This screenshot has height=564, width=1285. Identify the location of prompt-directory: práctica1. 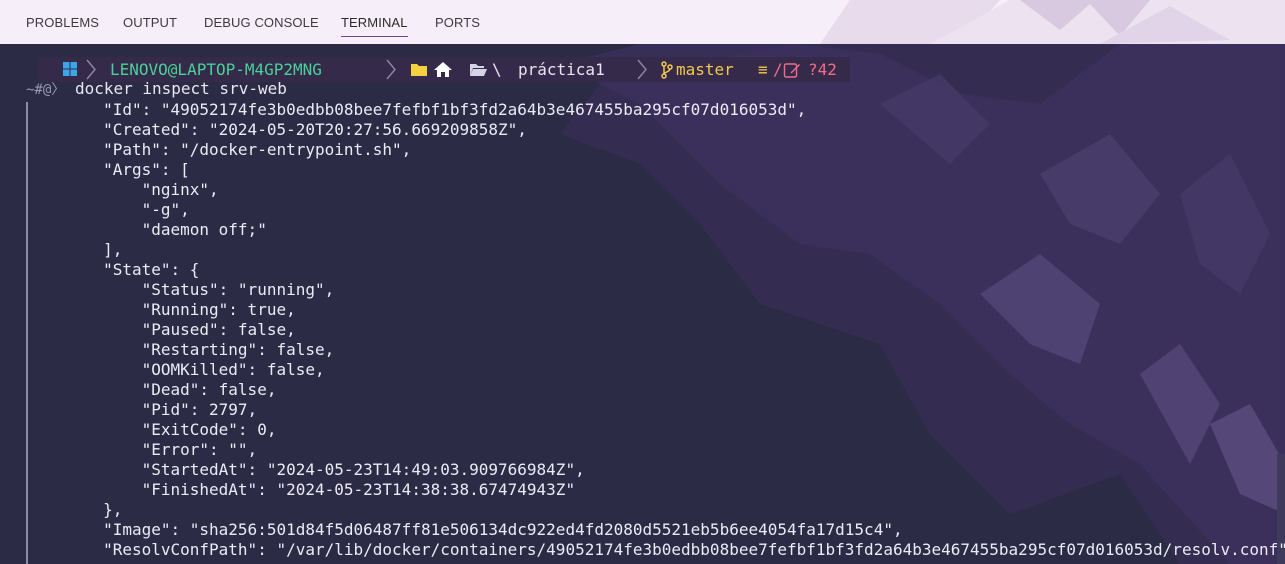
(561, 69).